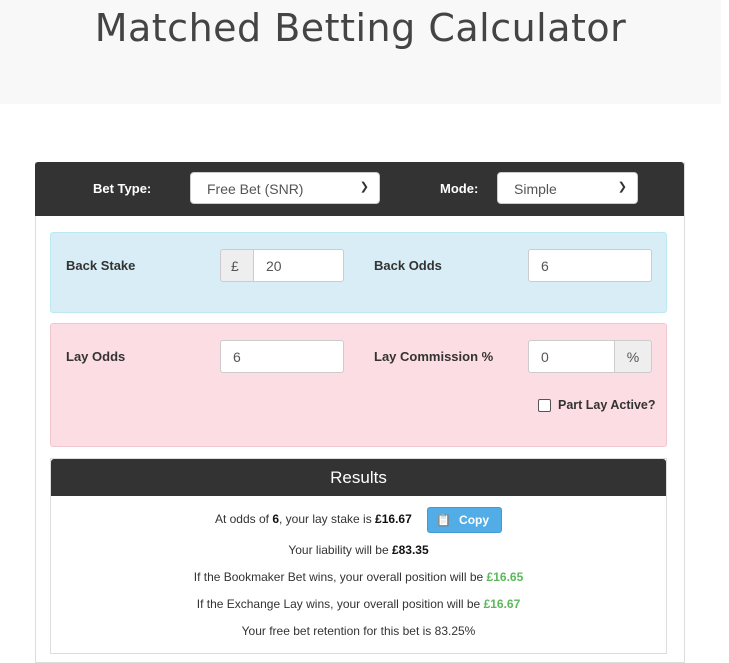 The image size is (729, 663). I want to click on text: Your liability will be, so click(340, 550).